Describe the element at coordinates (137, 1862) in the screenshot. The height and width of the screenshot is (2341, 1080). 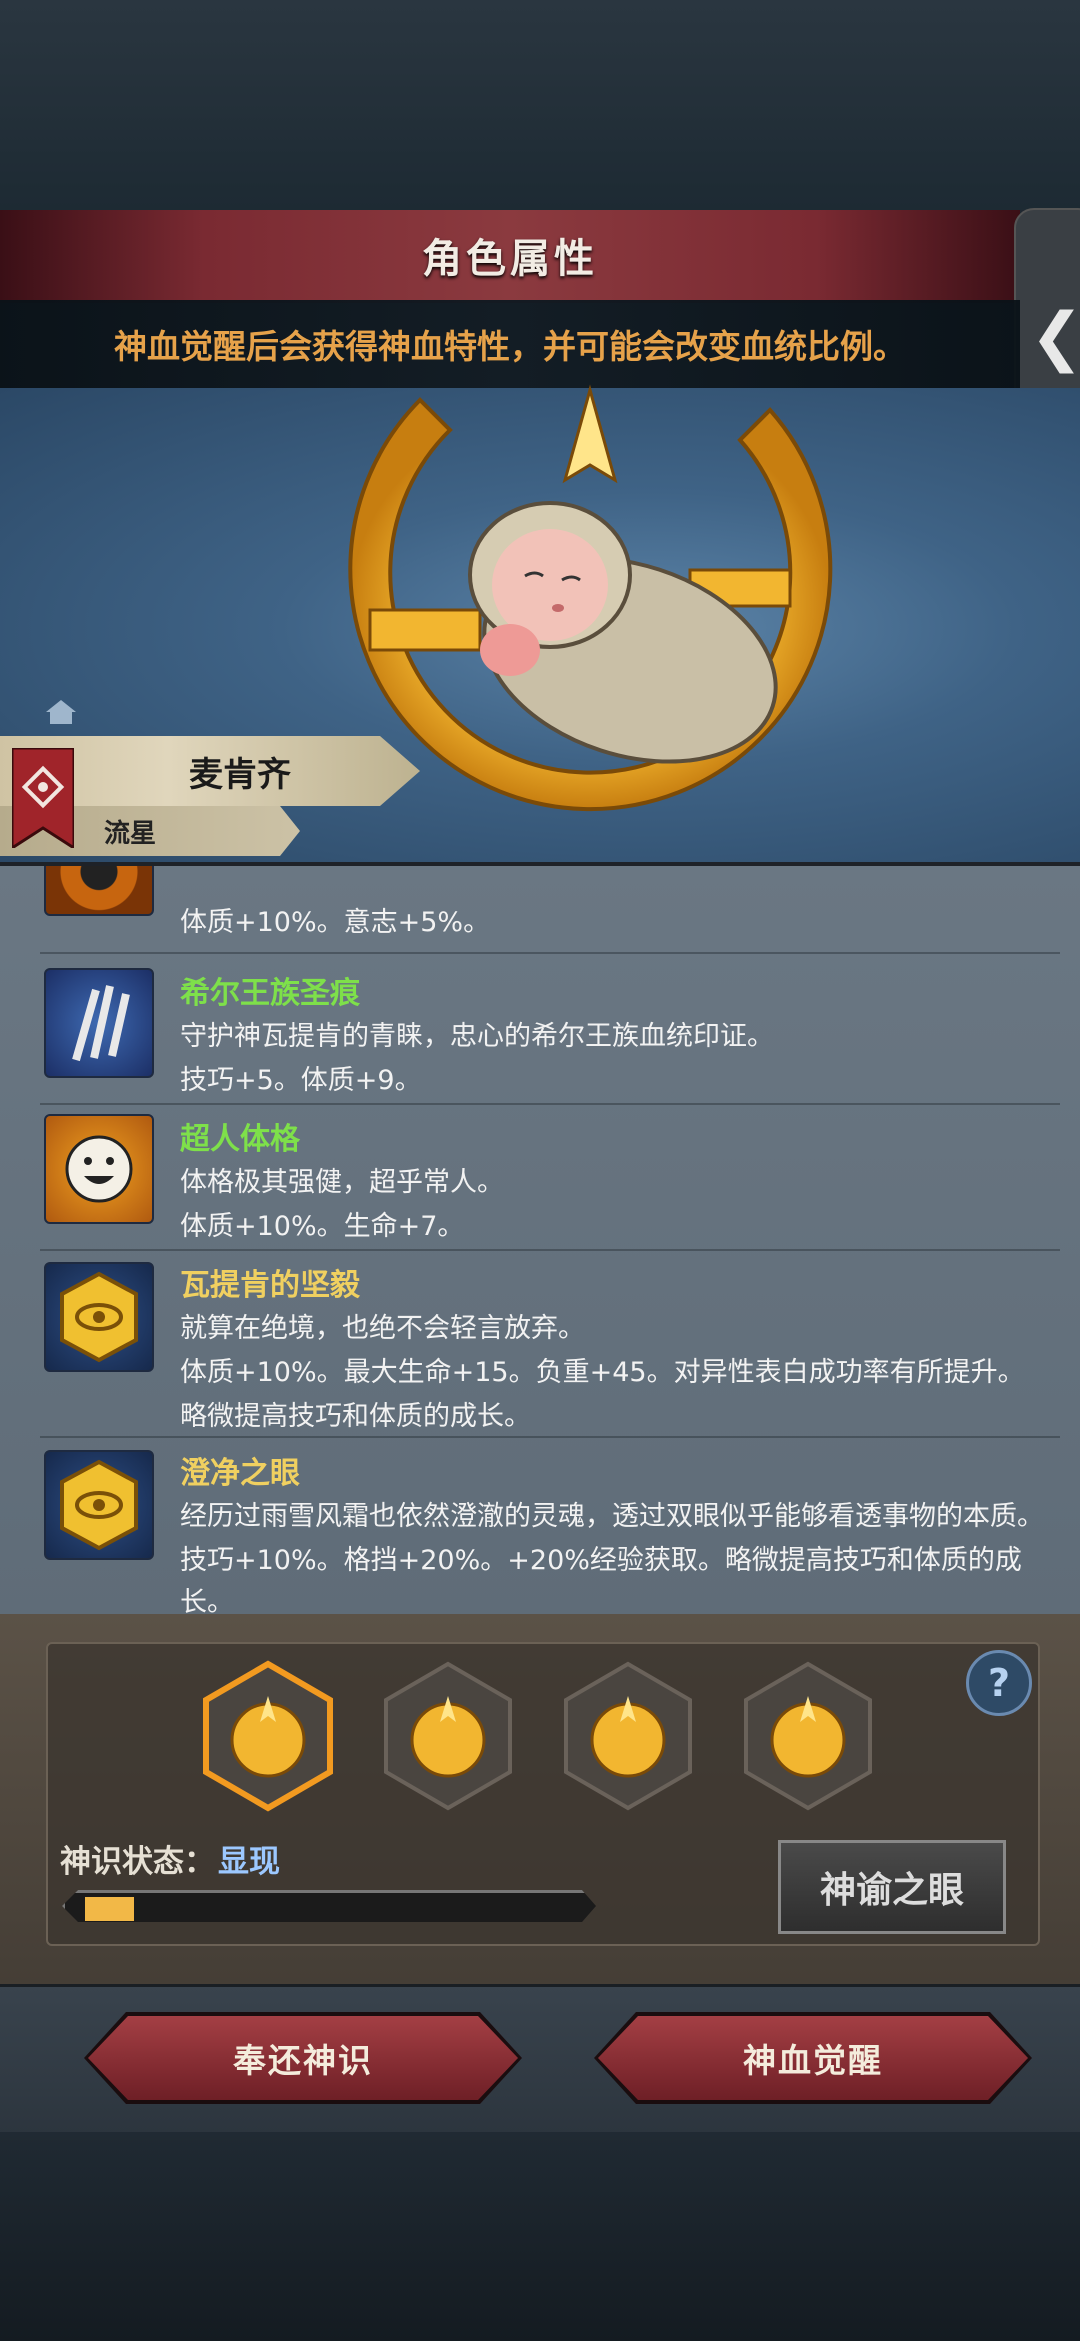
I see `divine-state-label: 神识状态：` at that location.